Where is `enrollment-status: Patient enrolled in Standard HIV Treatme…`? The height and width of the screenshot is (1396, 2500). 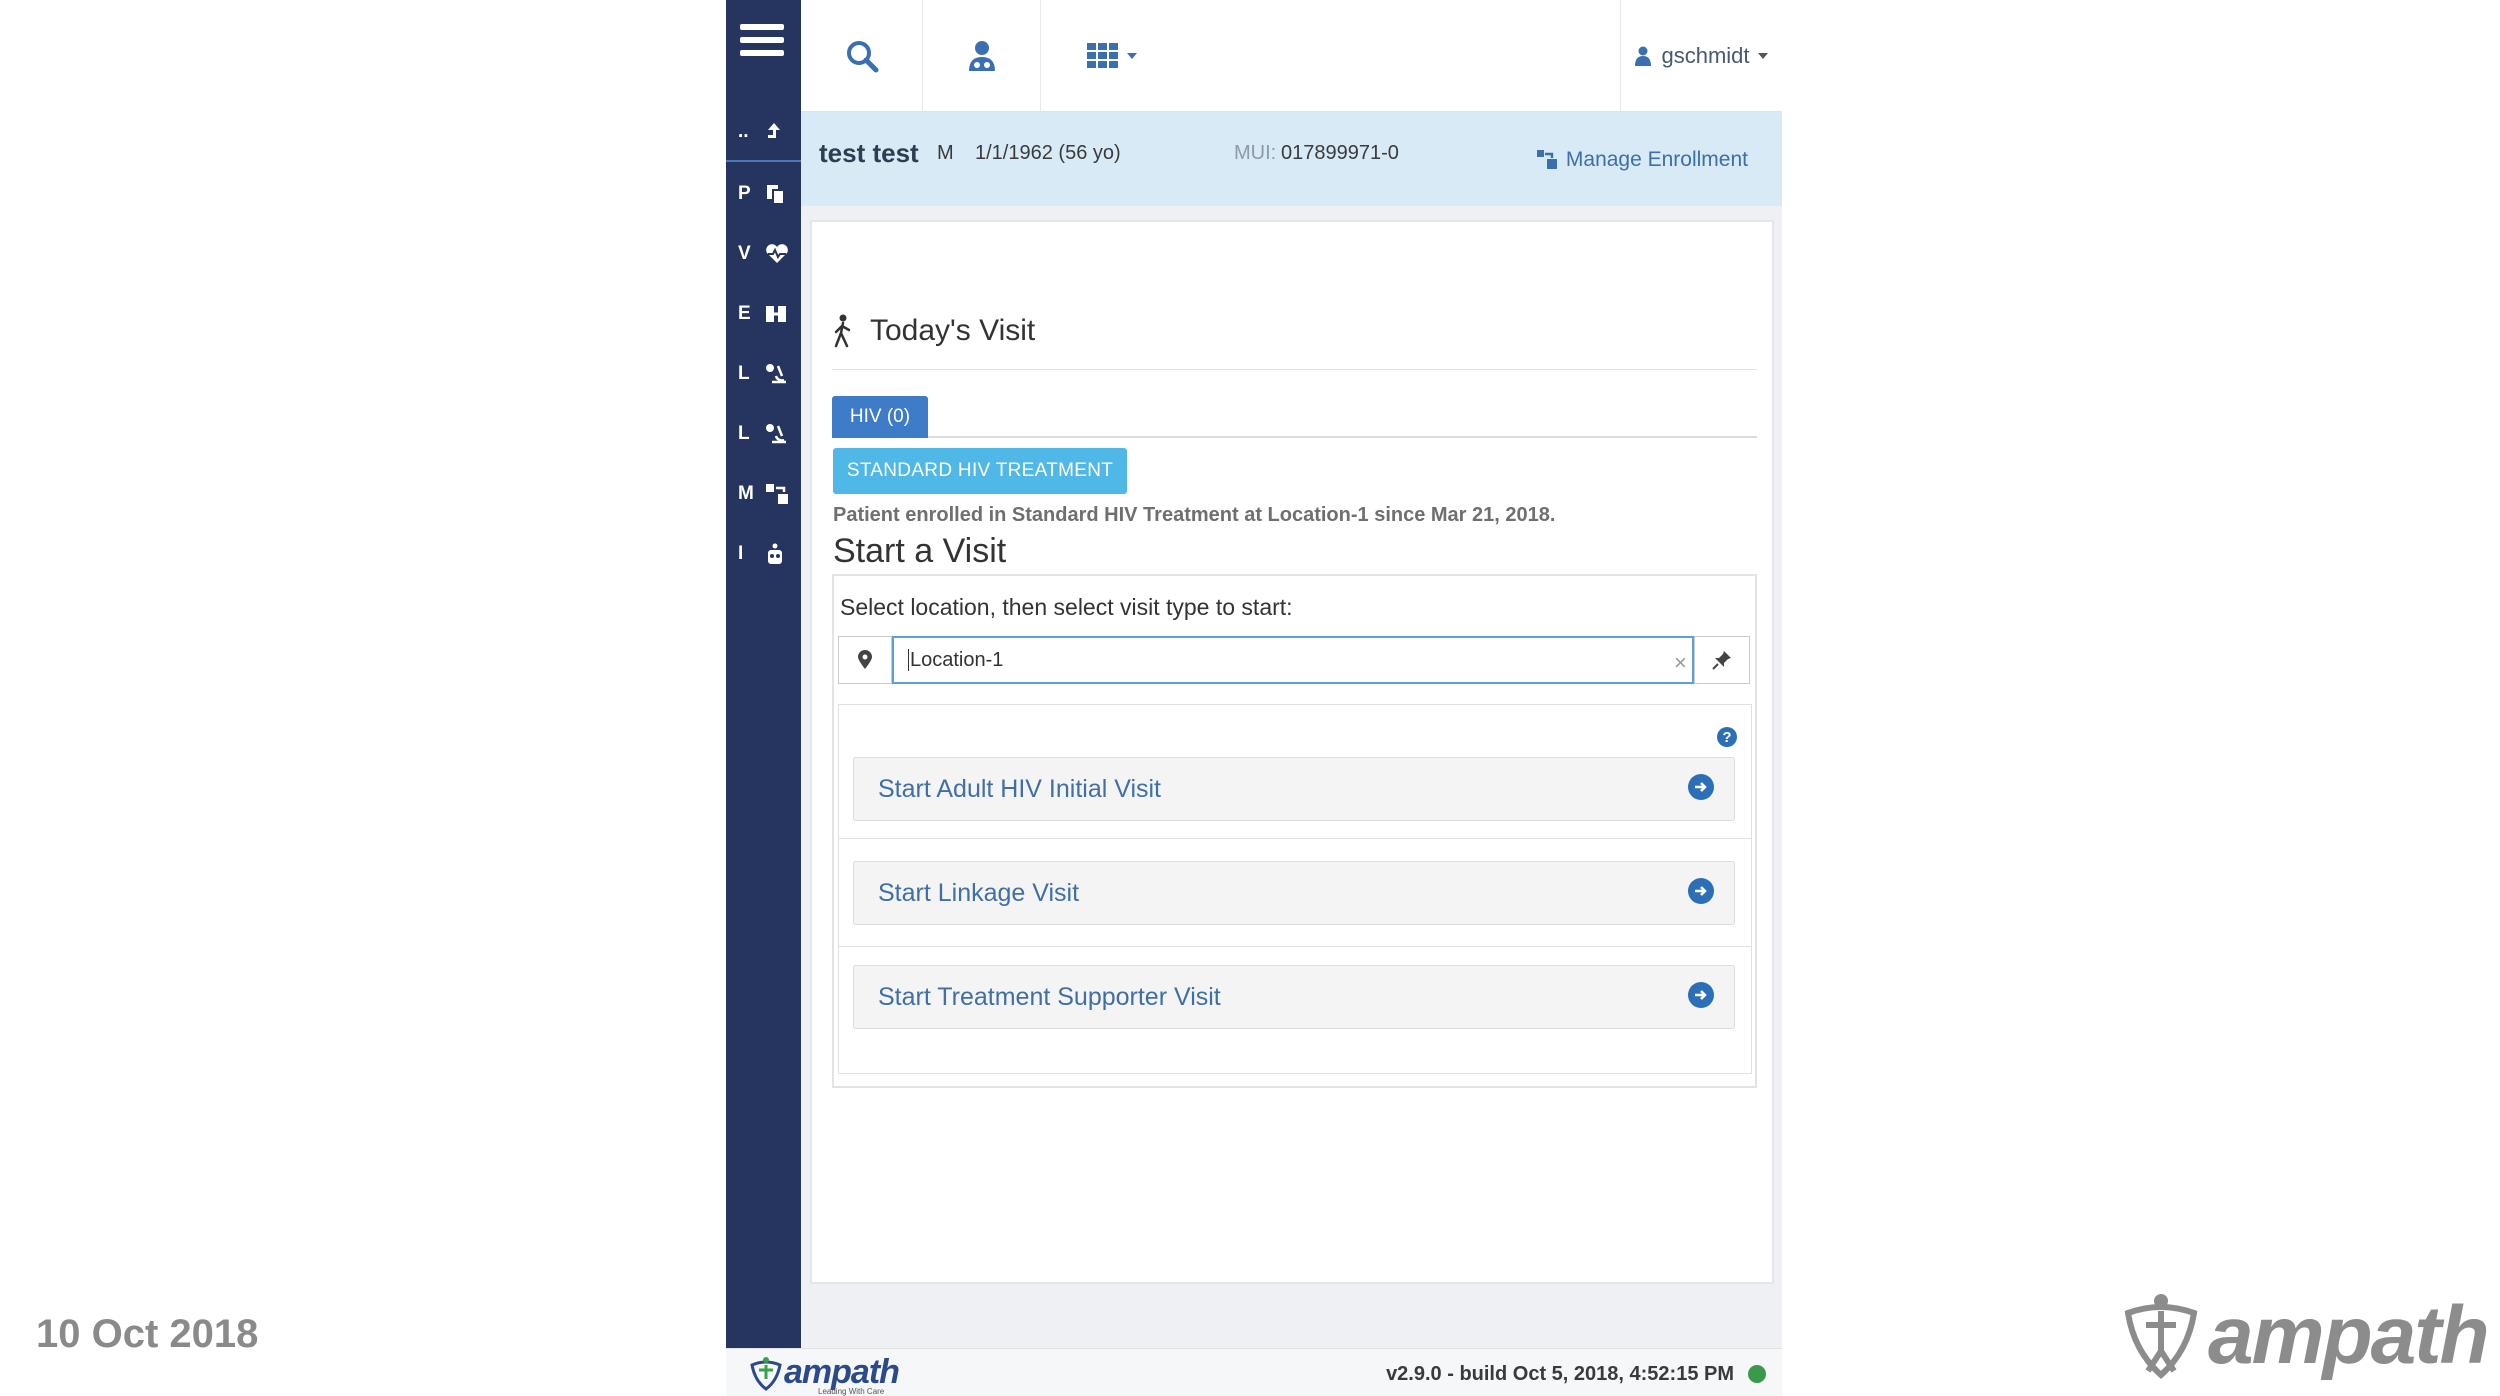
enrollment-status: Patient enrolled in Standard HIV Treatme… is located at coordinates (1194, 515).